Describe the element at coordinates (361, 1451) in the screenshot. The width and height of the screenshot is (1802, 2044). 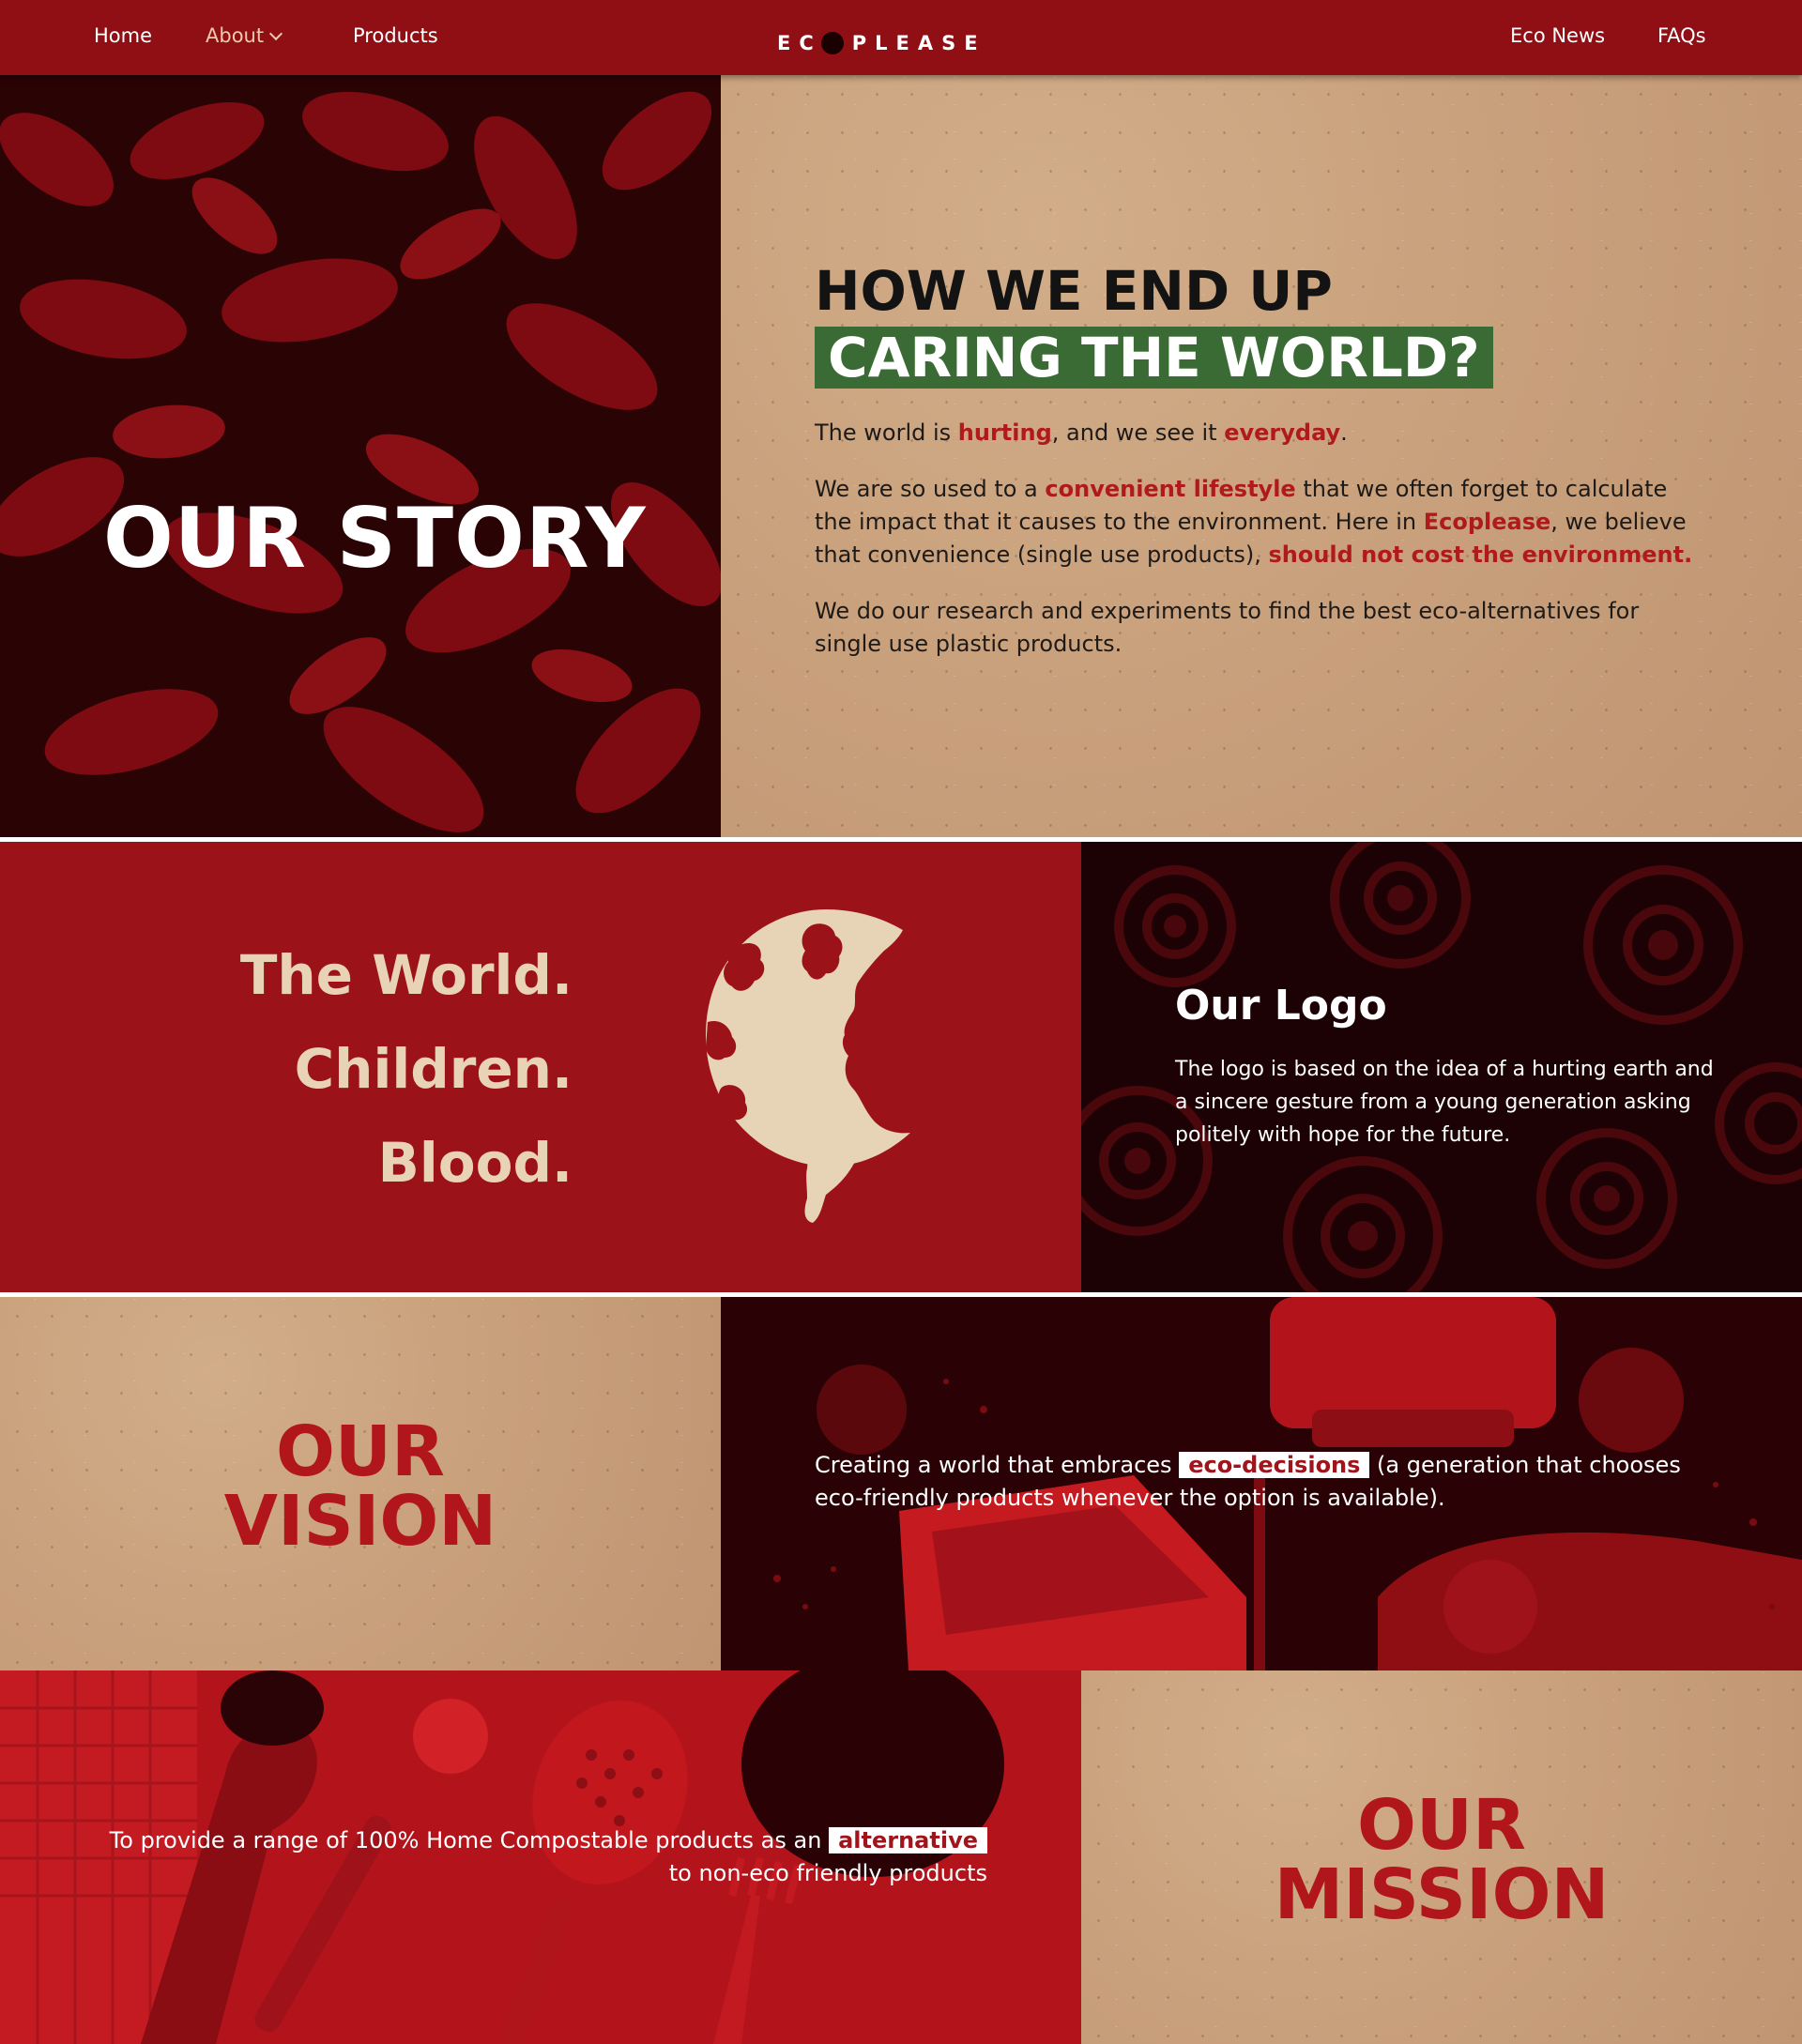
I see `vision-title-line1: OUR` at that location.